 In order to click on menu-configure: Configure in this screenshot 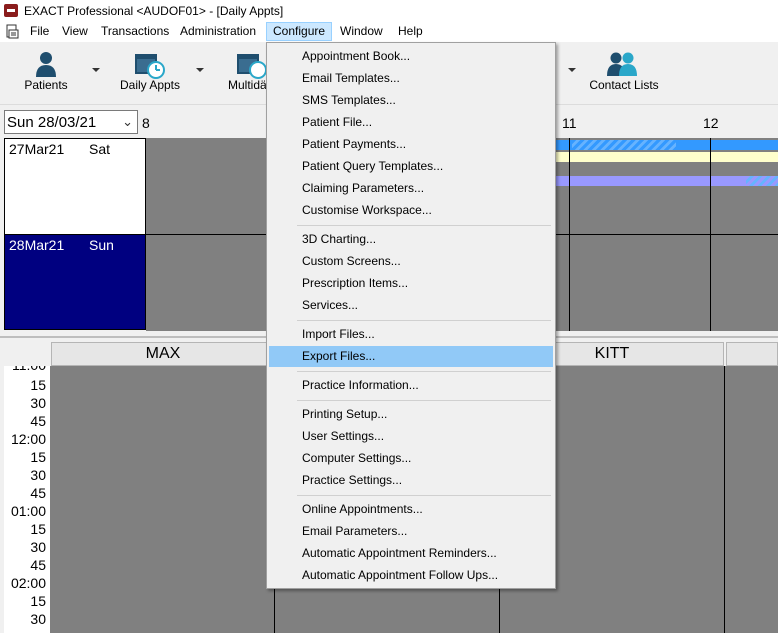, I will do `click(299, 31)`.